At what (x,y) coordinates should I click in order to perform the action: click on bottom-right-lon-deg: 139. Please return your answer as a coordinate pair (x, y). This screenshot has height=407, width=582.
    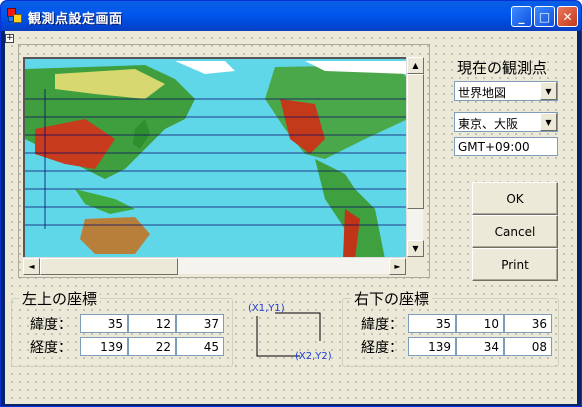
    Looking at the image, I should click on (432, 346).